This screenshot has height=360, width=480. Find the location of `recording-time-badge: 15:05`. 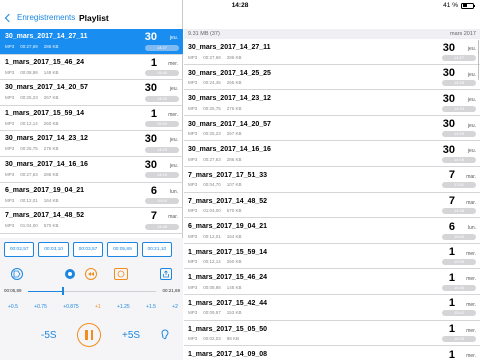

recording-time-badge: 15:05 is located at coordinates (459, 339).